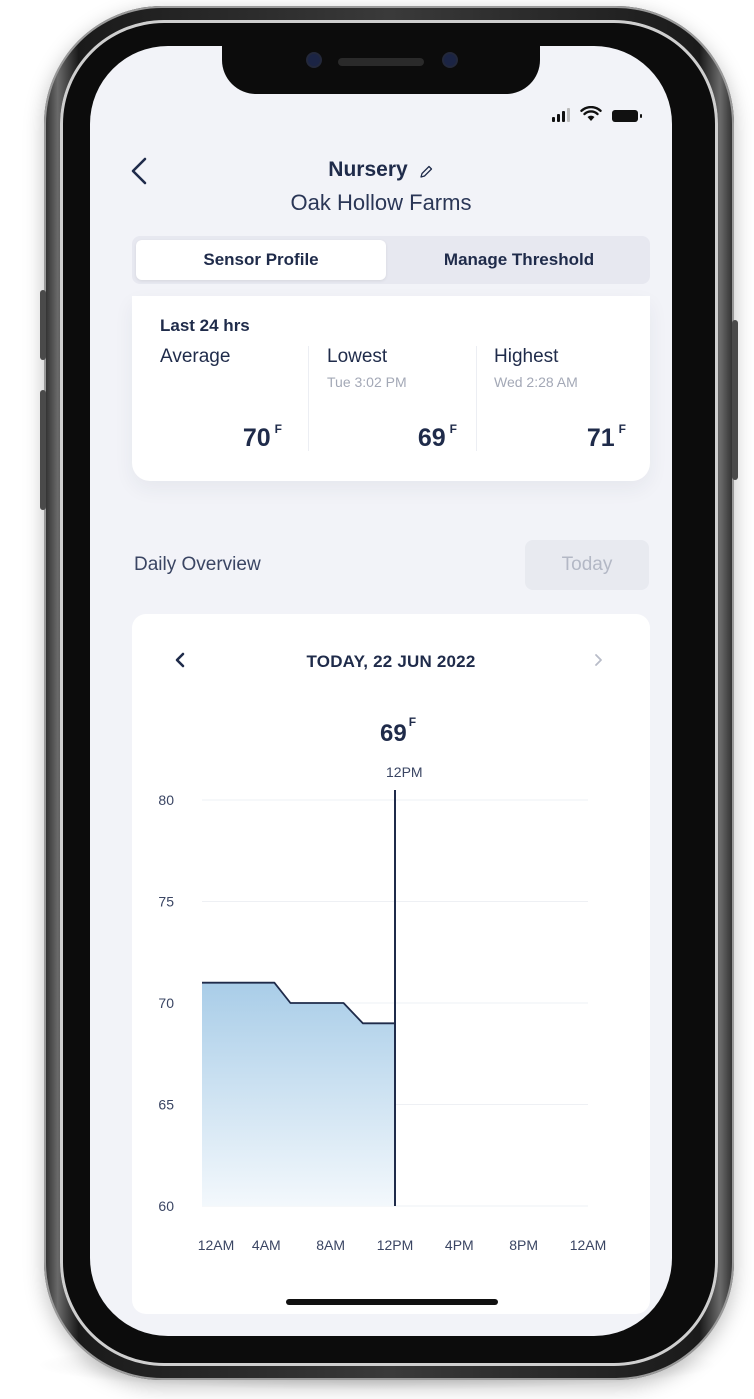  I want to click on highest-label: Highest, so click(526, 356).